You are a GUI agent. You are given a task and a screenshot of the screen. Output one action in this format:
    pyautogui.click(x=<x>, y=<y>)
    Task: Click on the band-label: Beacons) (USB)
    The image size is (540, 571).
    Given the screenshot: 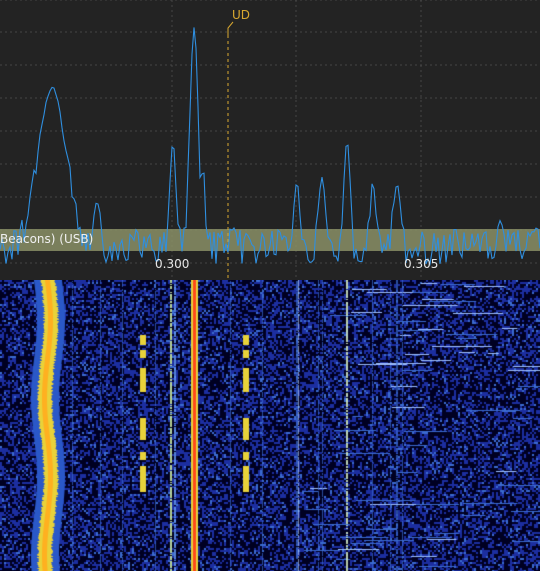 What is the action you would take?
    pyautogui.click(x=47, y=239)
    